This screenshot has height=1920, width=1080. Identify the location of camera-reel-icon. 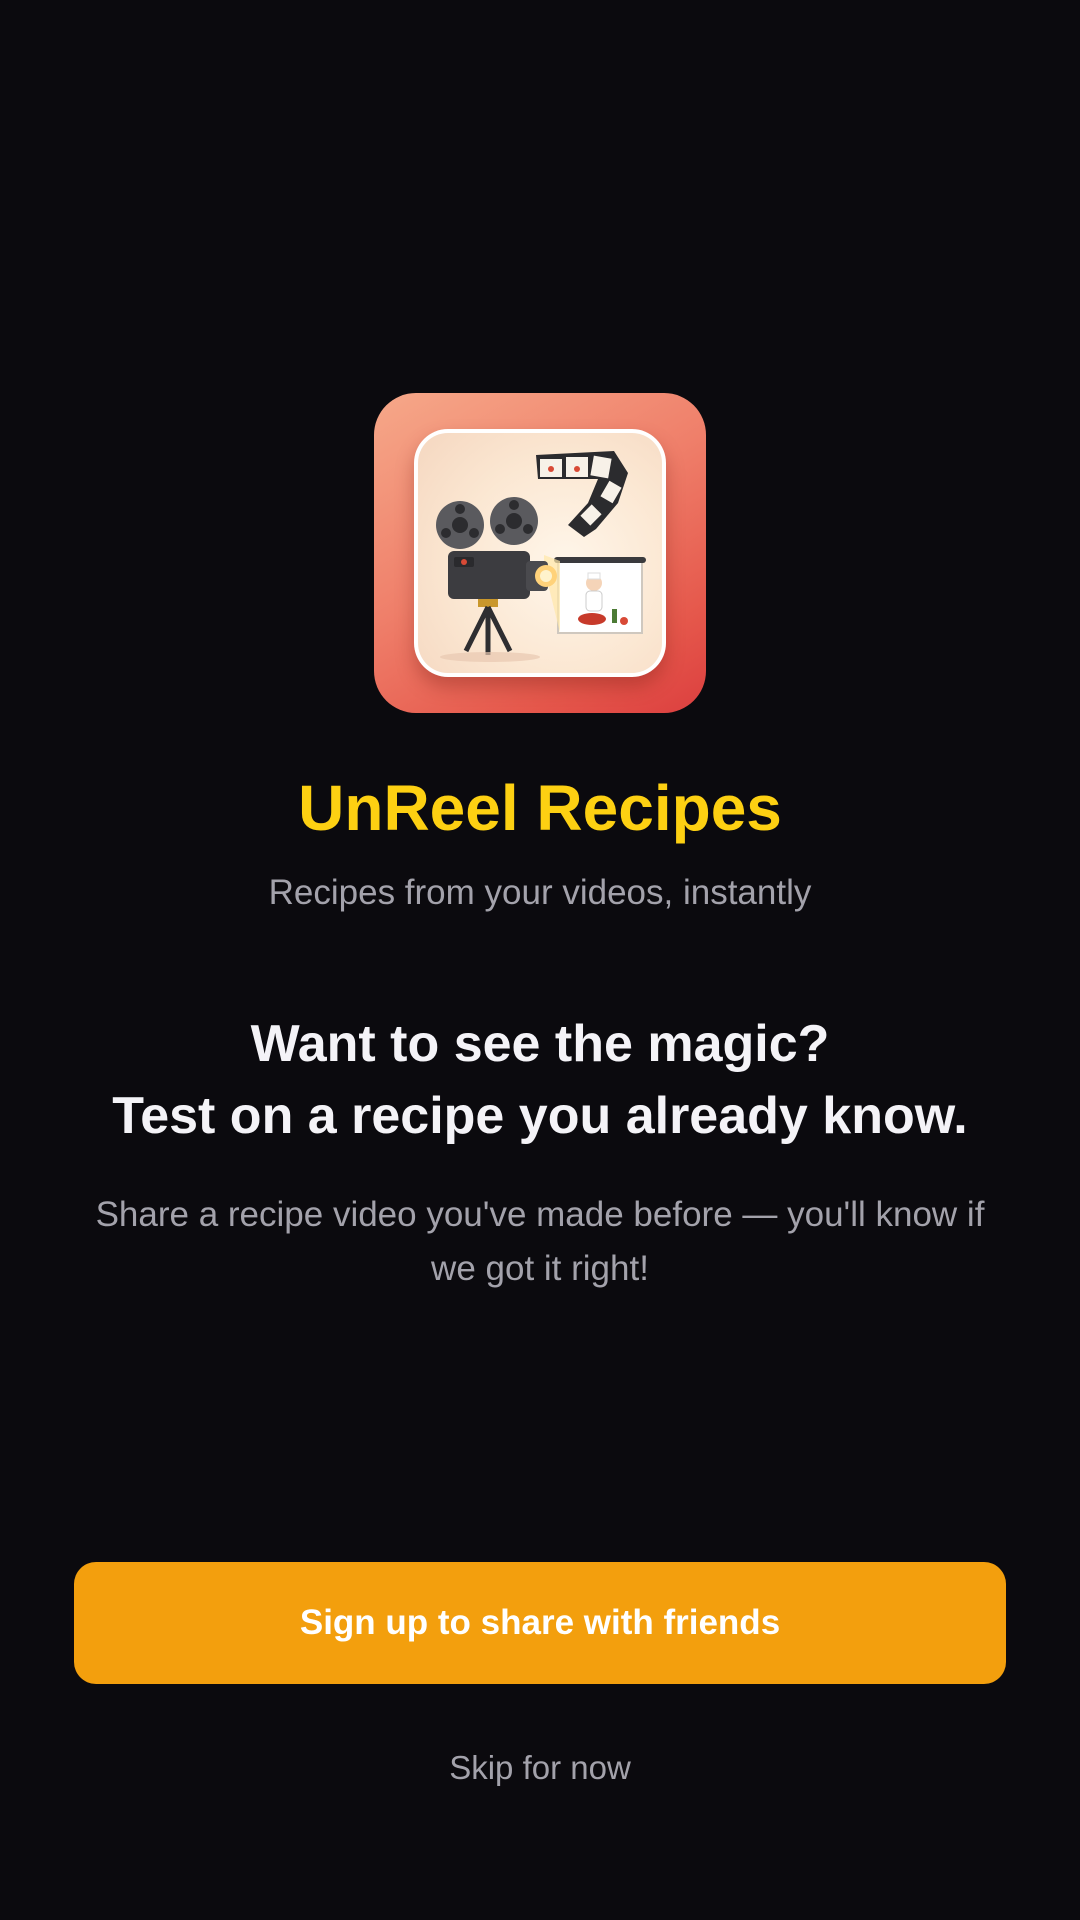
(487, 523).